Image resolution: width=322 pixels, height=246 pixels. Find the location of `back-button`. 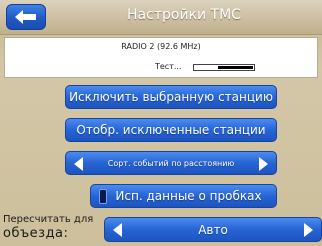

back-button is located at coordinates (26, 17).